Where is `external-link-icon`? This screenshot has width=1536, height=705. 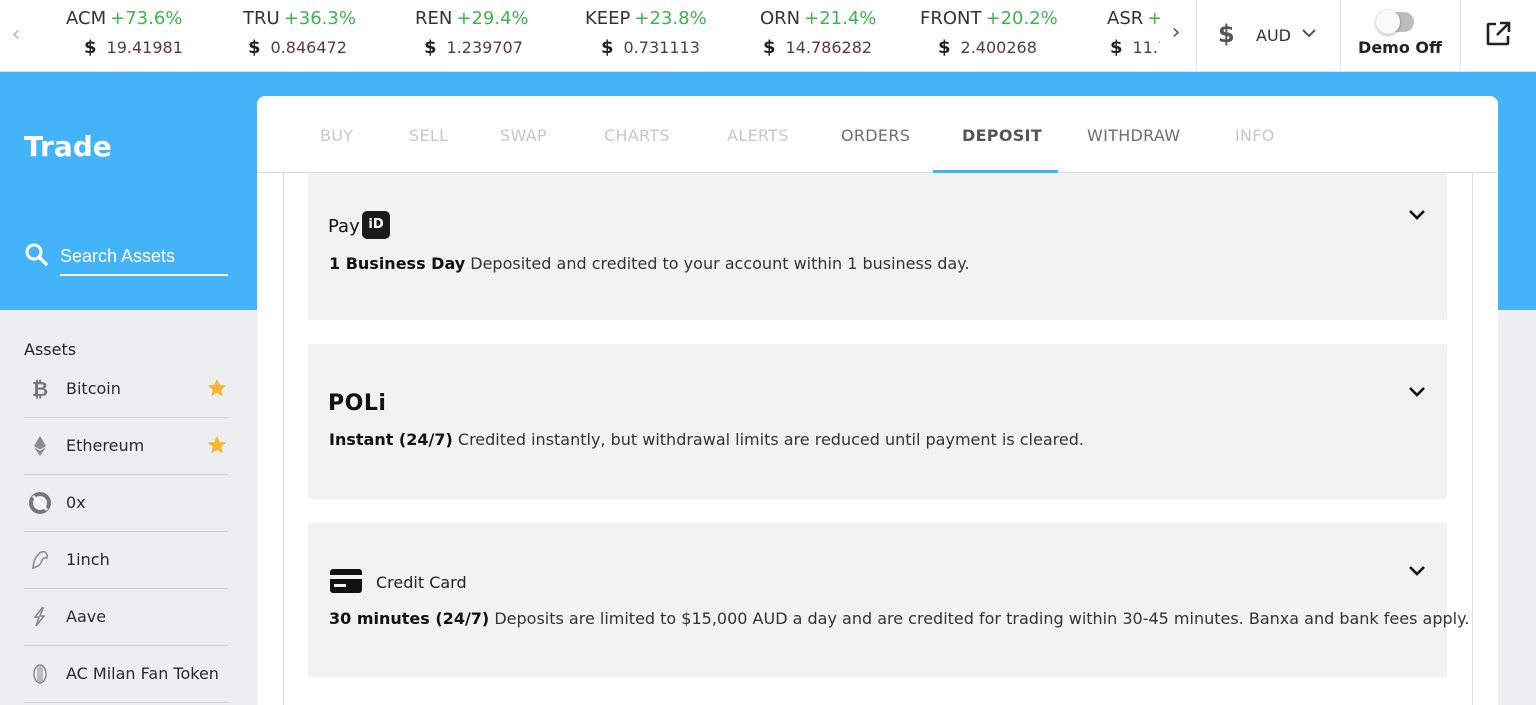 external-link-icon is located at coordinates (1498, 33).